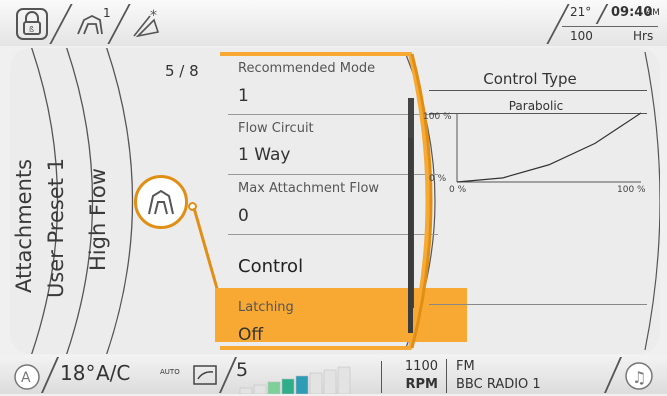 This screenshot has height=396, width=667. What do you see at coordinates (24, 226) in the screenshot?
I see `tab-attachments: Attachments` at bounding box center [24, 226].